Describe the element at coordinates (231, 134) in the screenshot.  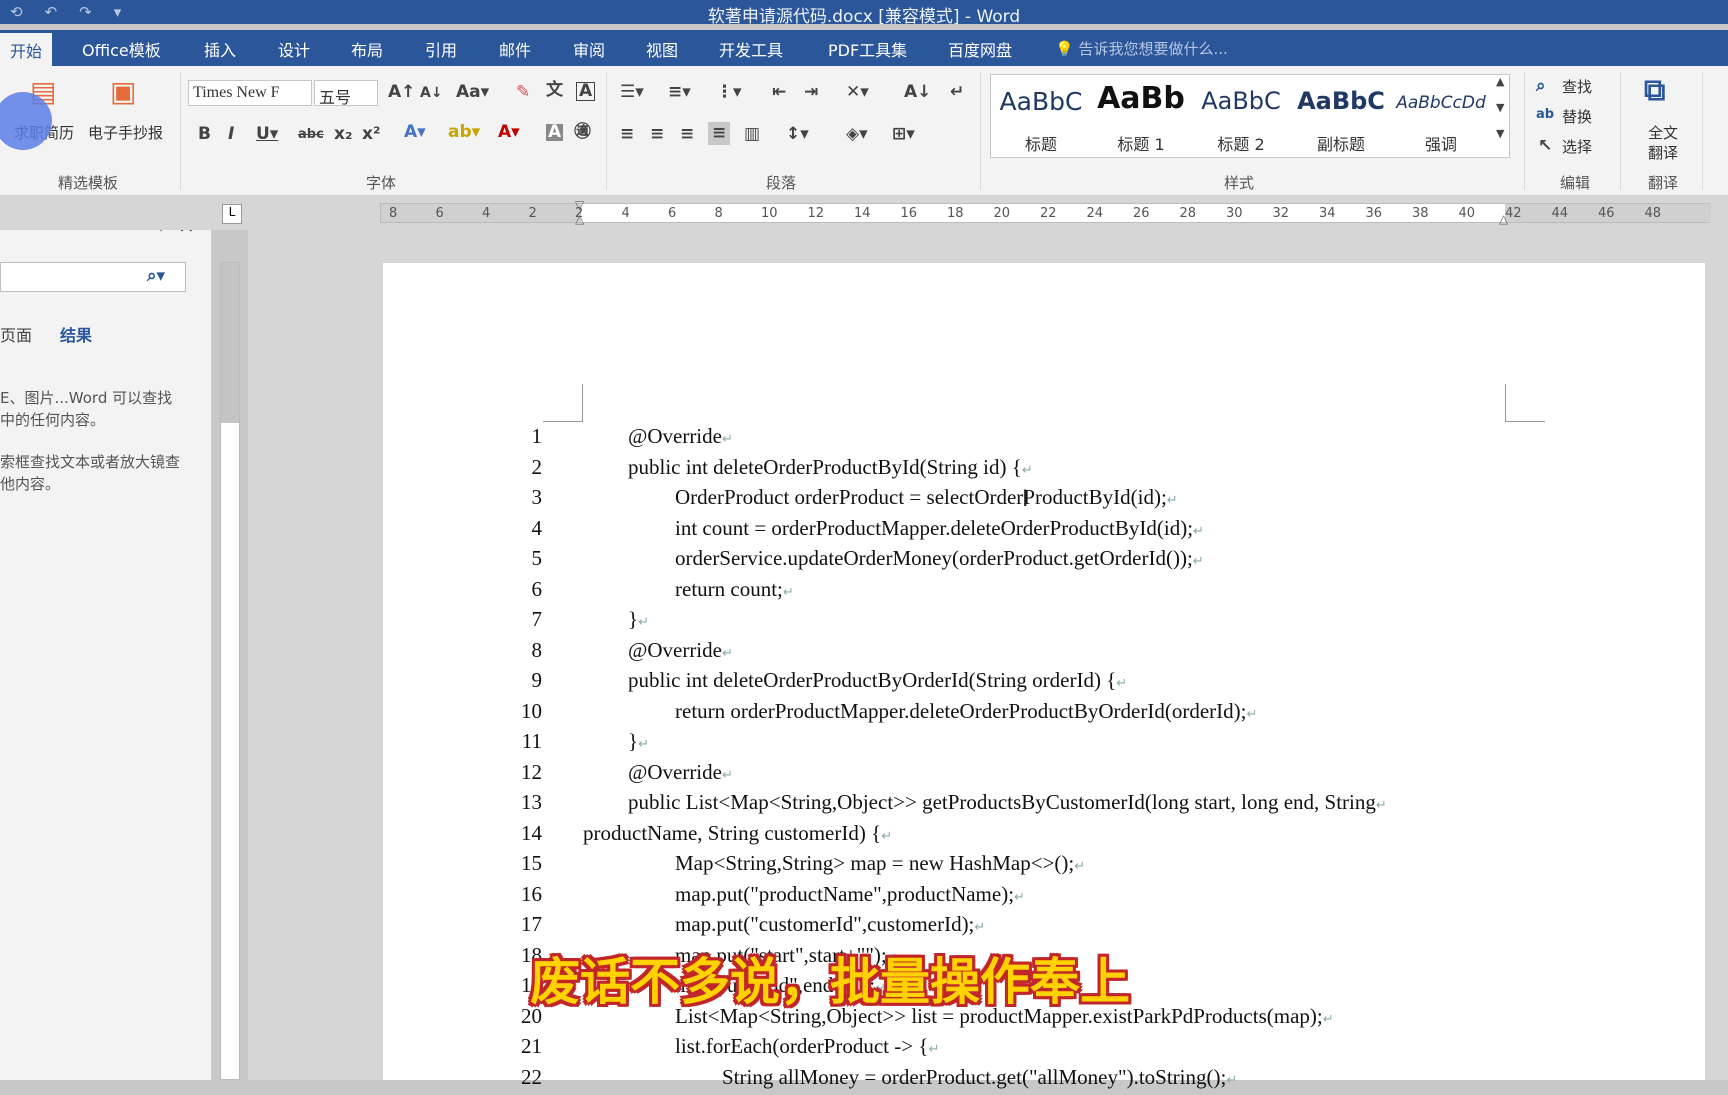
I see `italic-icon: I` at that location.